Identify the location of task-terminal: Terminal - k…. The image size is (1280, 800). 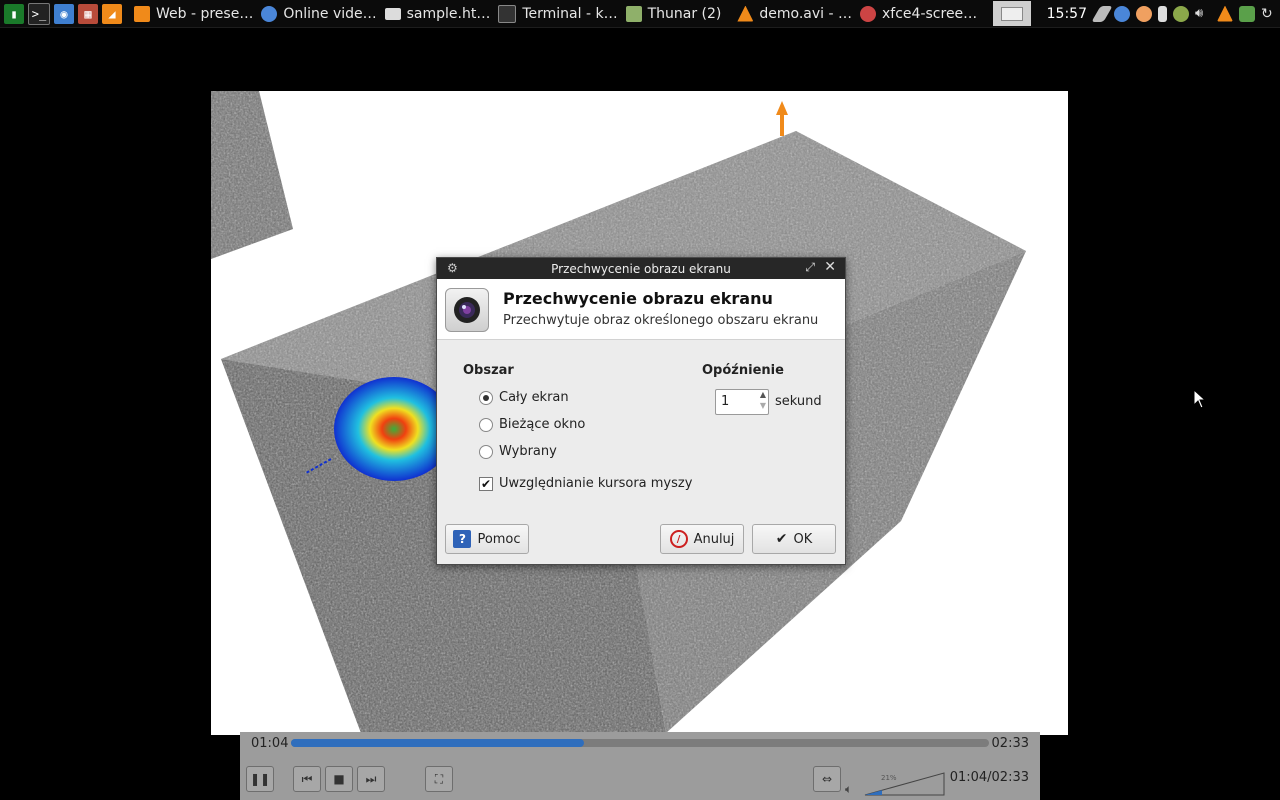
(557, 13).